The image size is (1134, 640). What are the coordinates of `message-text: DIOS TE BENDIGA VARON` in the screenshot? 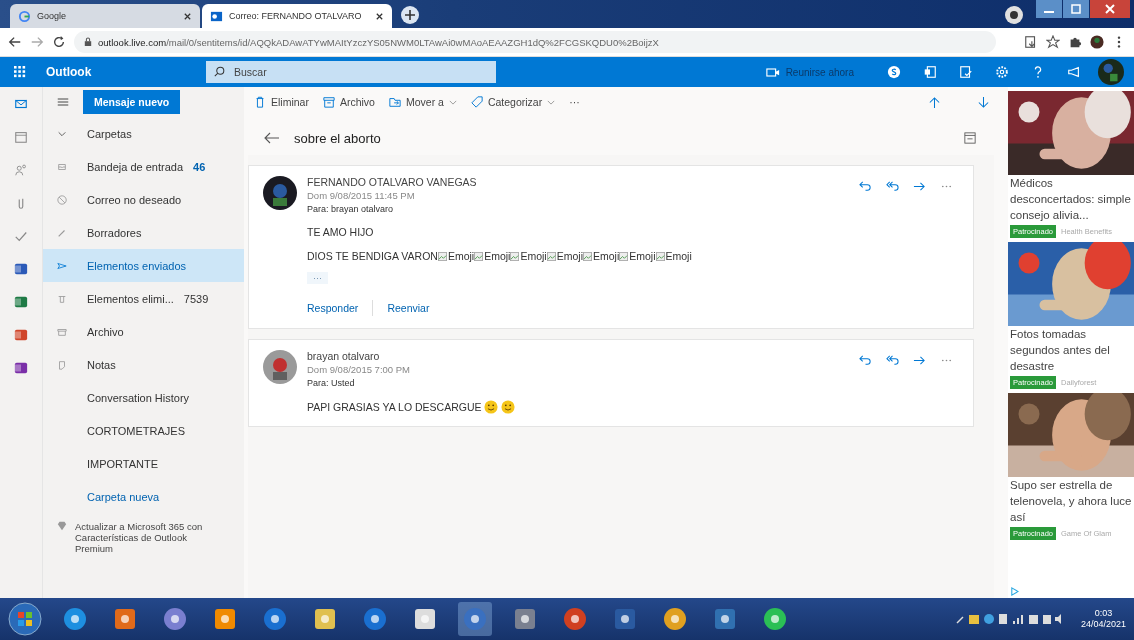 It's located at (372, 256).